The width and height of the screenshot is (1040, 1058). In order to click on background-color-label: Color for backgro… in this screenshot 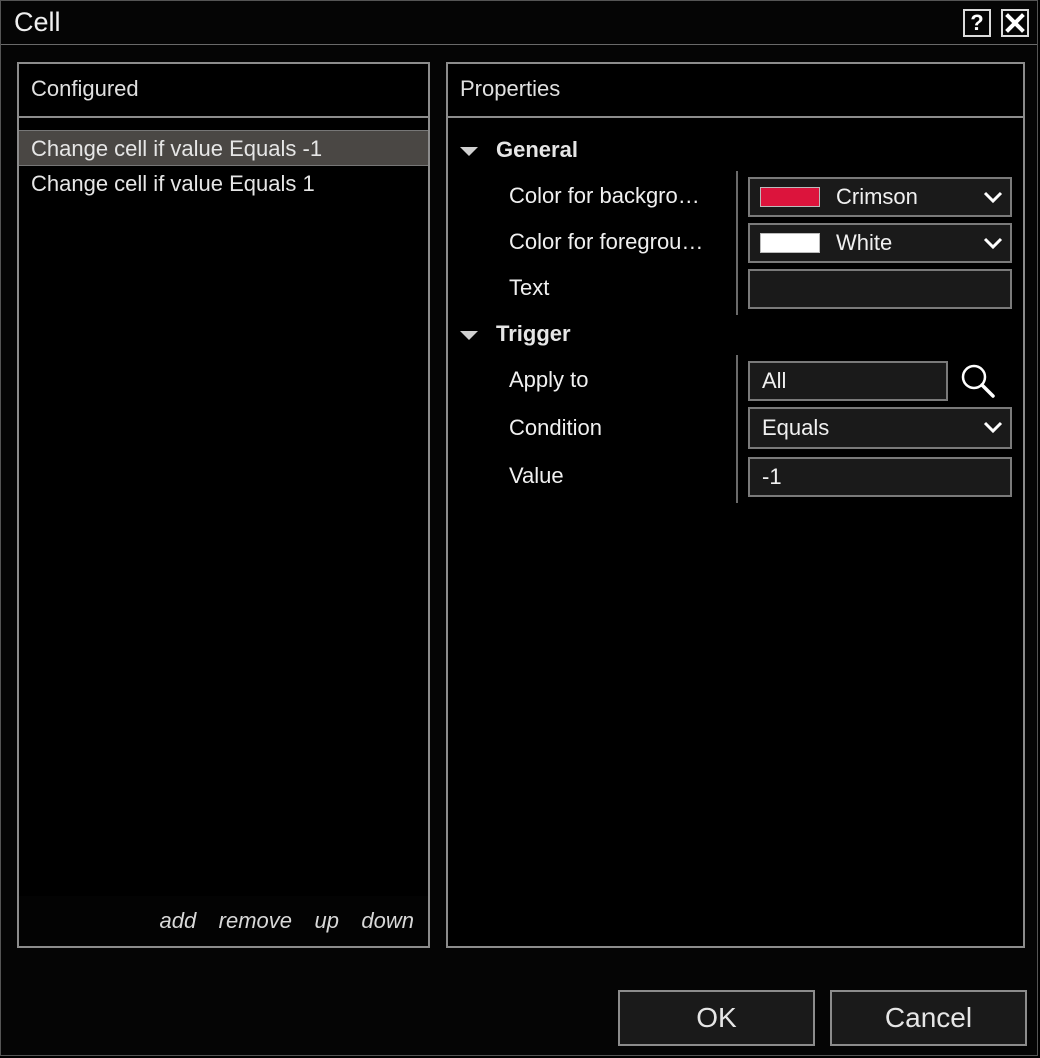, I will do `click(604, 195)`.